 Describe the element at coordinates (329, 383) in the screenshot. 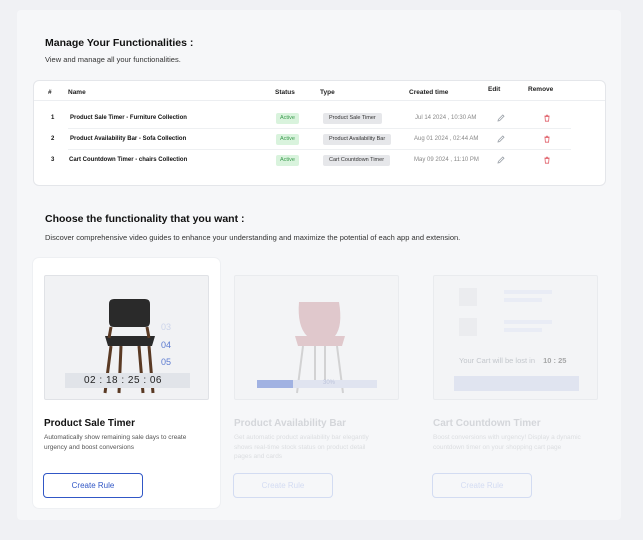

I see `availability-bar-label: 30%` at that location.